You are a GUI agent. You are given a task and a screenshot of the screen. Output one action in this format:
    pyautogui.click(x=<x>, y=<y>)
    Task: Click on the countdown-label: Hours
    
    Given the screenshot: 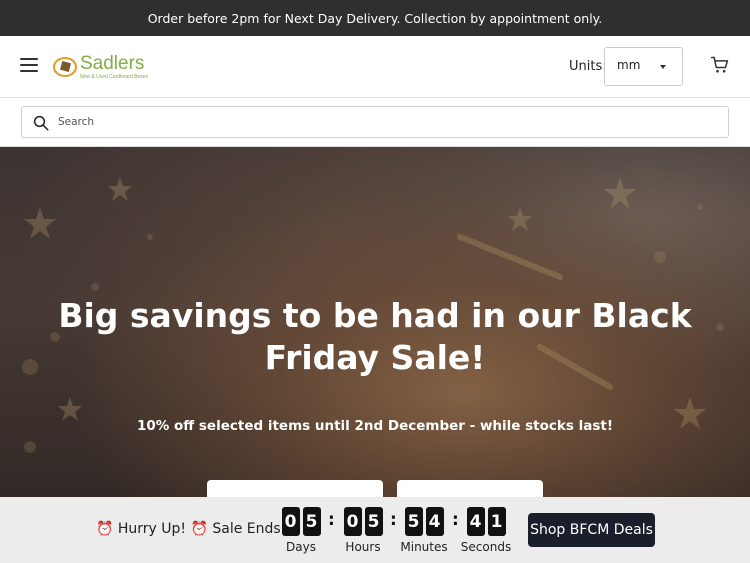 What is the action you would take?
    pyautogui.click(x=363, y=547)
    